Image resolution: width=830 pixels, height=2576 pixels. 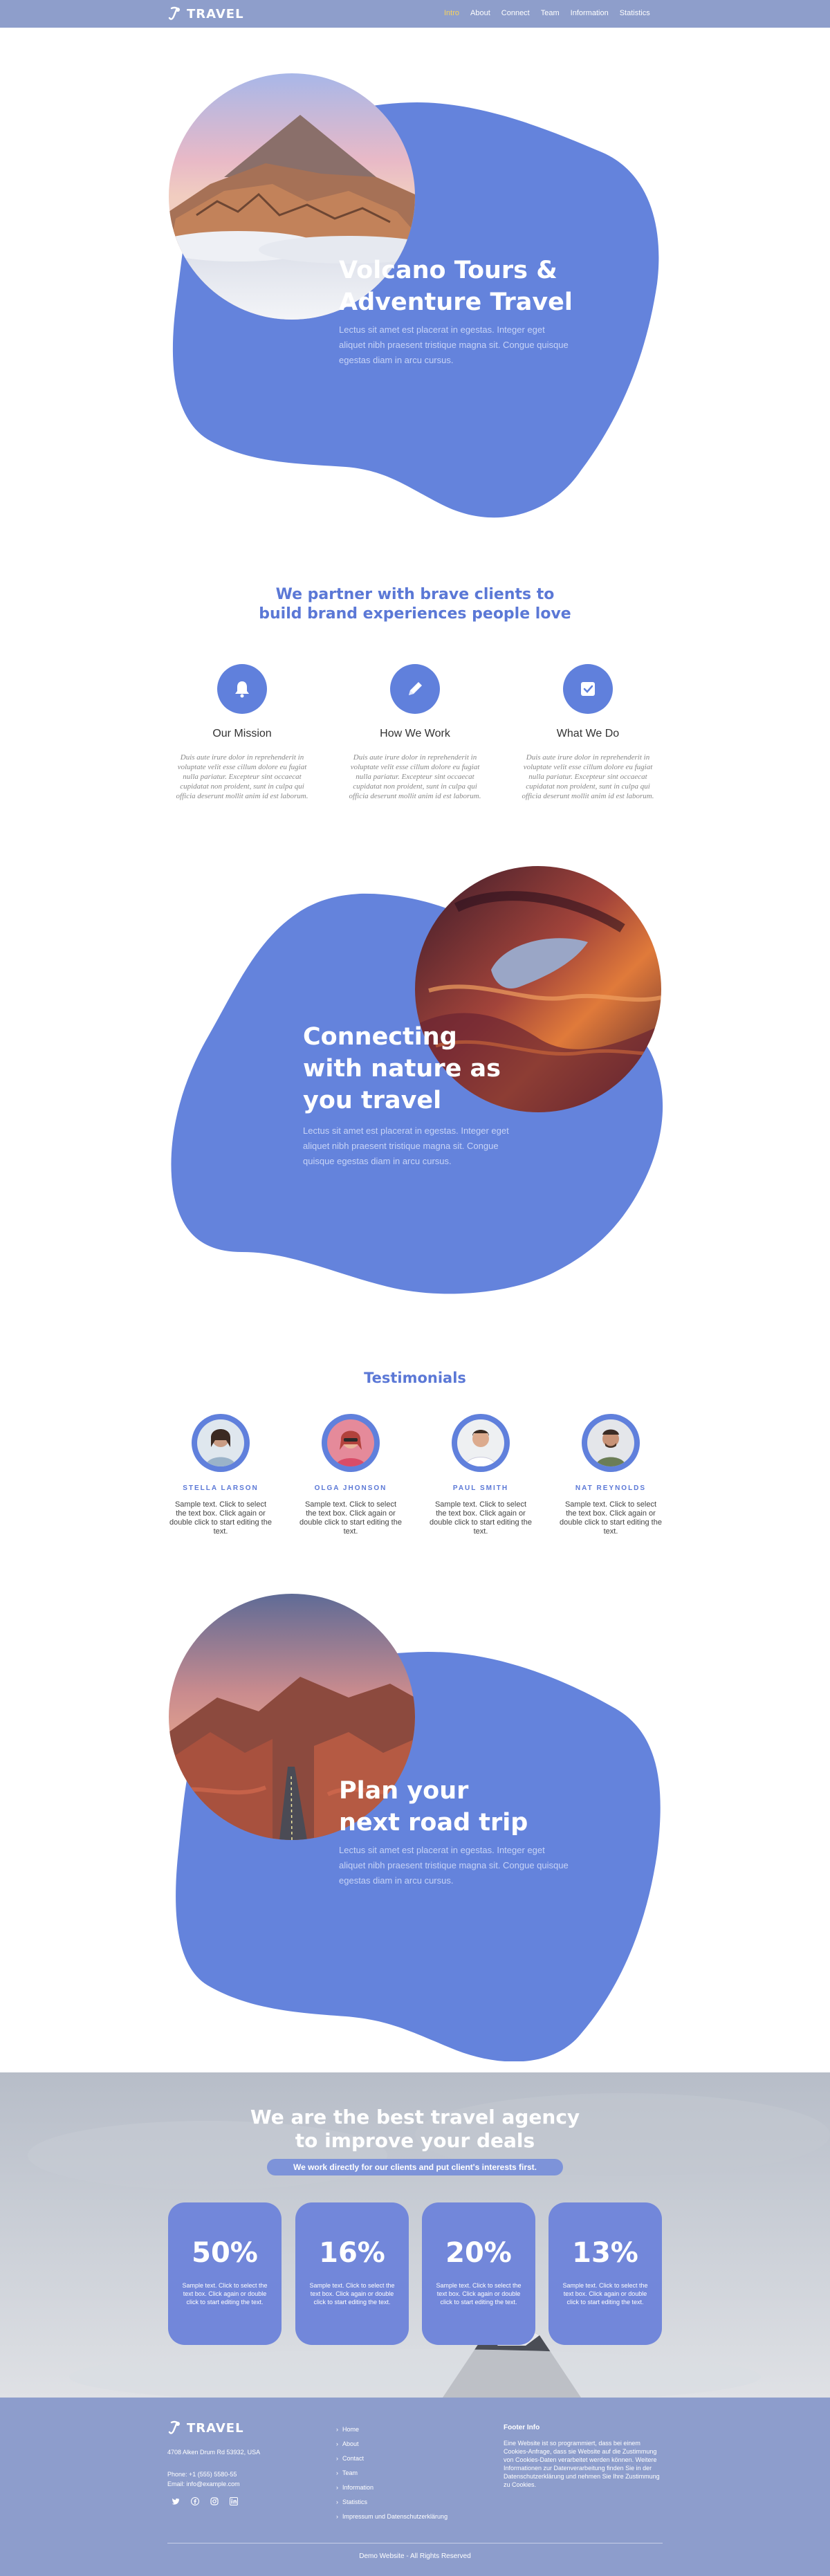 What do you see at coordinates (372, 1100) in the screenshot?
I see `nature-title-line-3: you travel` at bounding box center [372, 1100].